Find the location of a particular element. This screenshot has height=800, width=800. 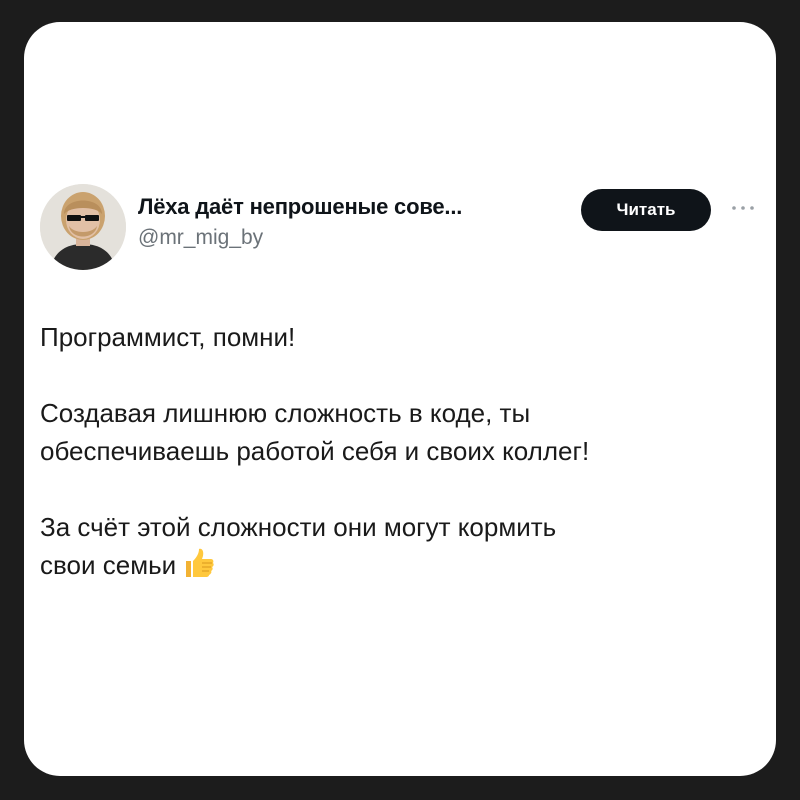

tweet-line: За счёт этой сложности они могут кормить is located at coordinates (298, 527).